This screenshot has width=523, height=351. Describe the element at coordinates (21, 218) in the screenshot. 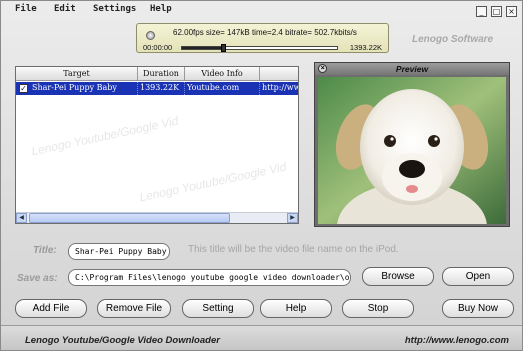

I see `scroll-left-arrow-icon: ◀` at that location.